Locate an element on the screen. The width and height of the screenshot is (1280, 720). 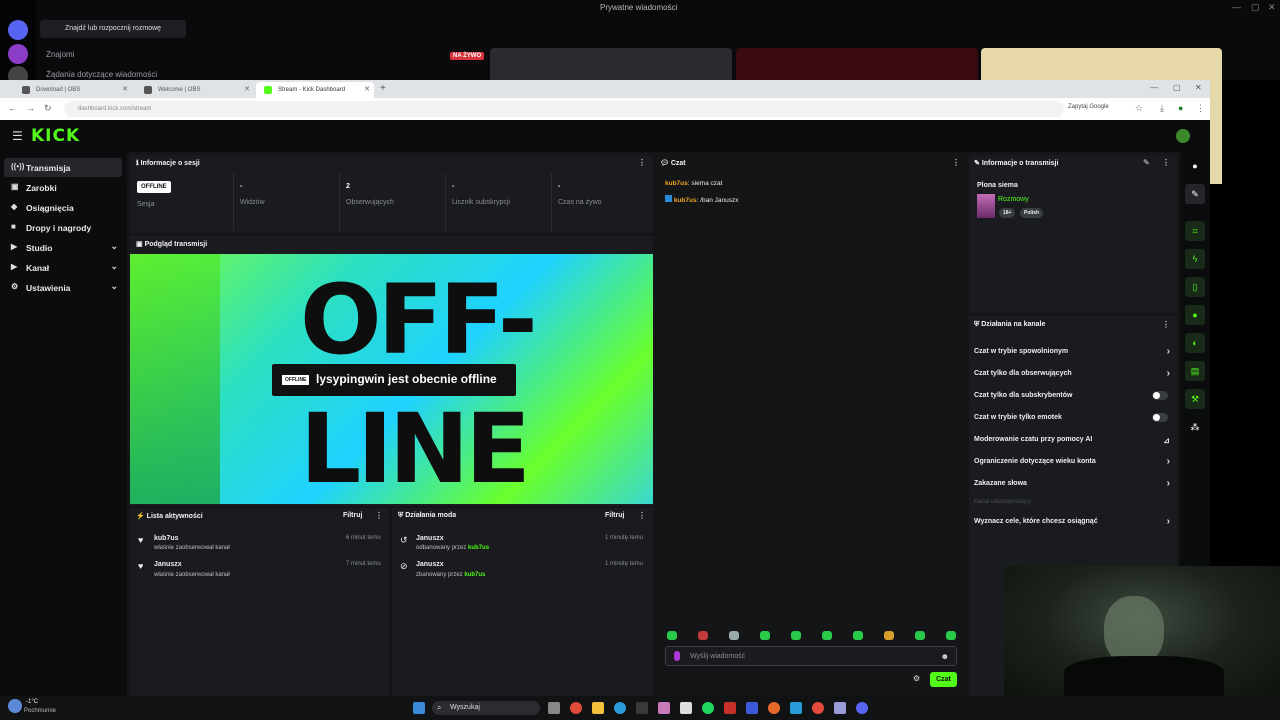
tab-download-obs: Download | OBS ✕ is located at coordinates (73, 90).